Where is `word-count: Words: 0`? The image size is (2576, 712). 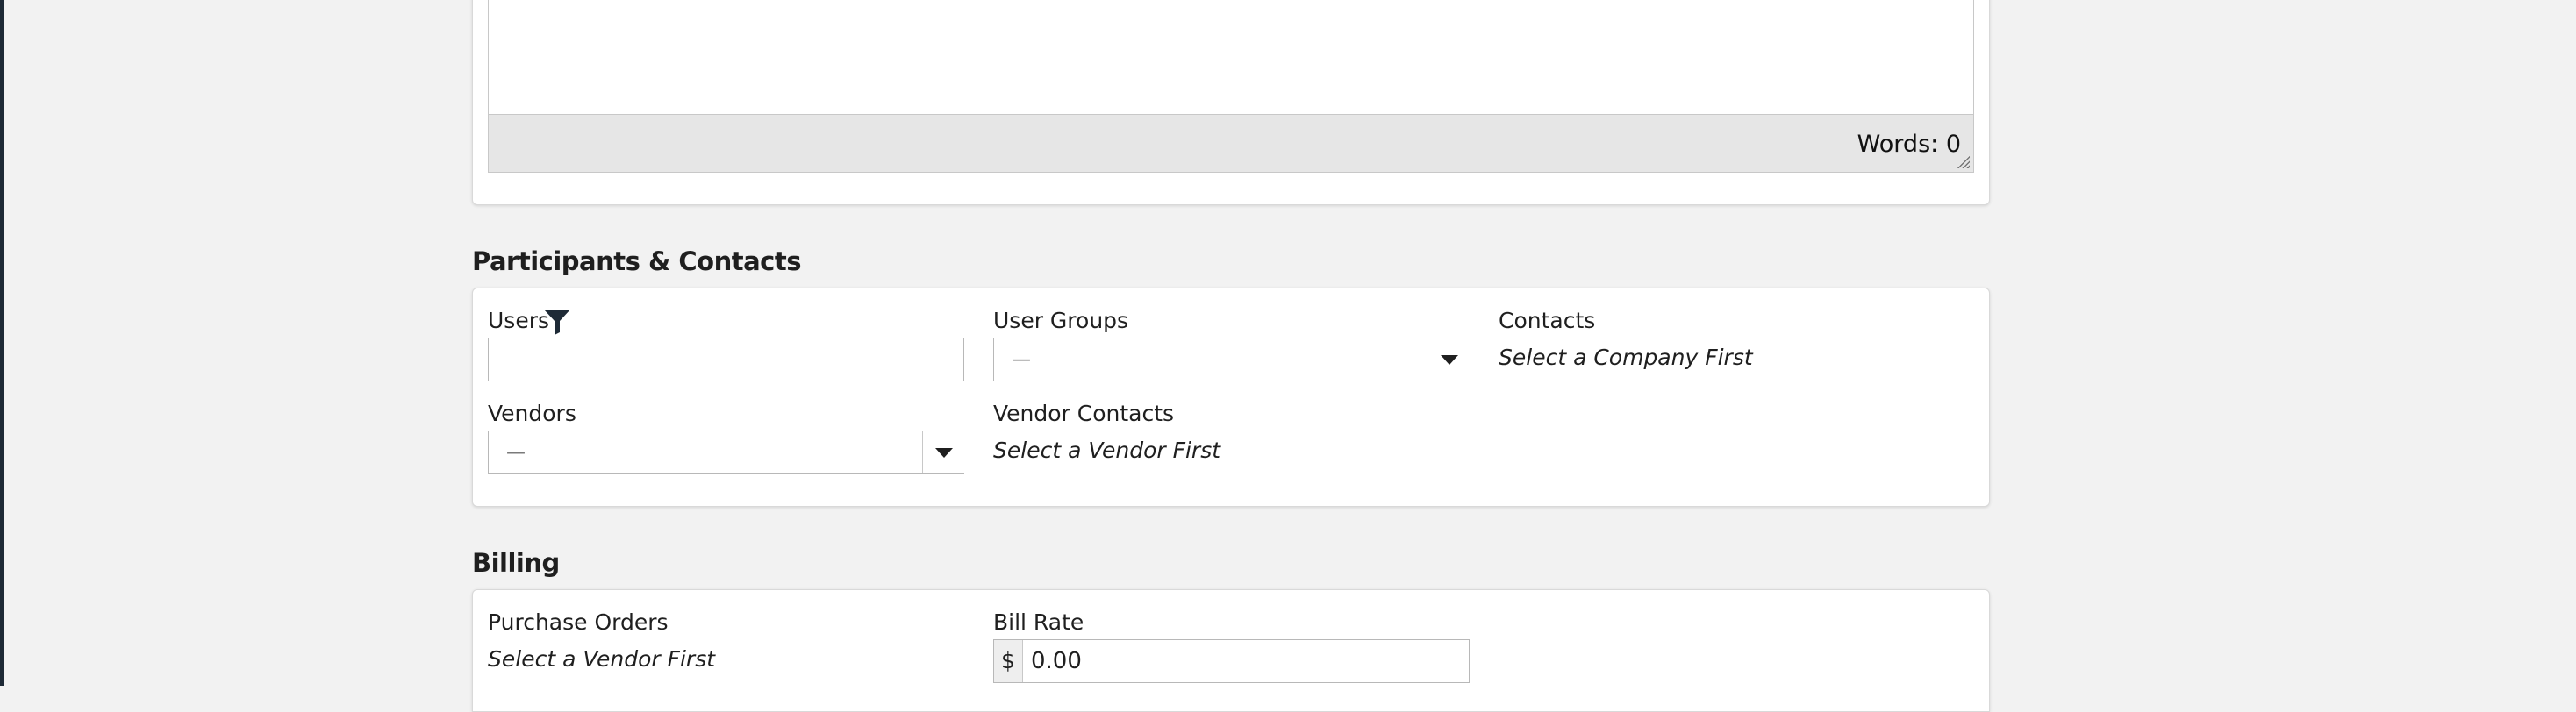 word-count: Words: 0 is located at coordinates (1909, 144).